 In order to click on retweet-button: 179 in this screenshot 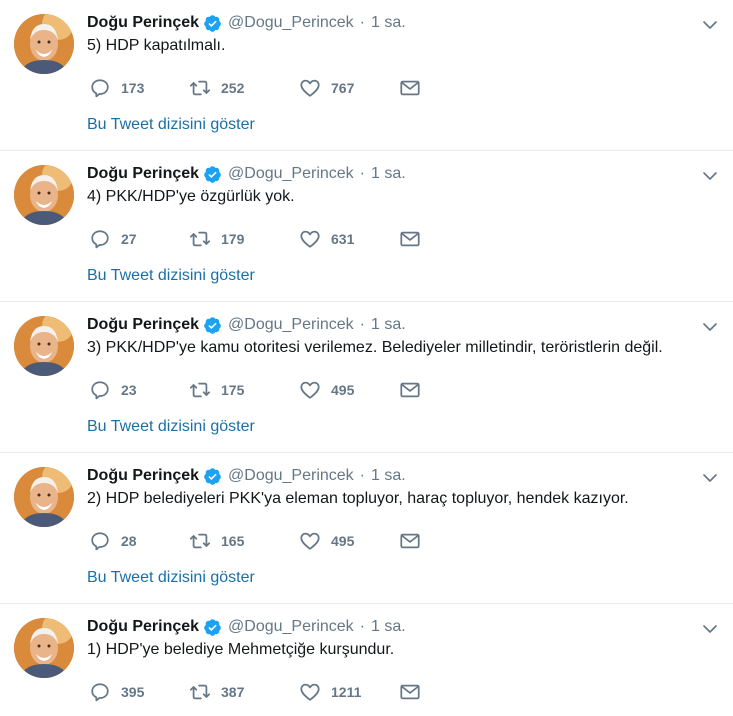, I will do `click(244, 239)`.